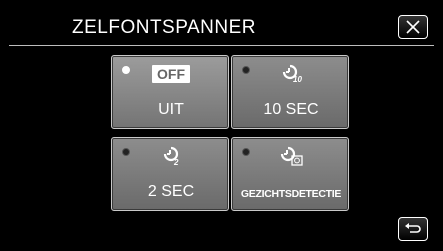 The image size is (443, 251). What do you see at coordinates (171, 191) in the screenshot?
I see `option-label: 2 SEC` at bounding box center [171, 191].